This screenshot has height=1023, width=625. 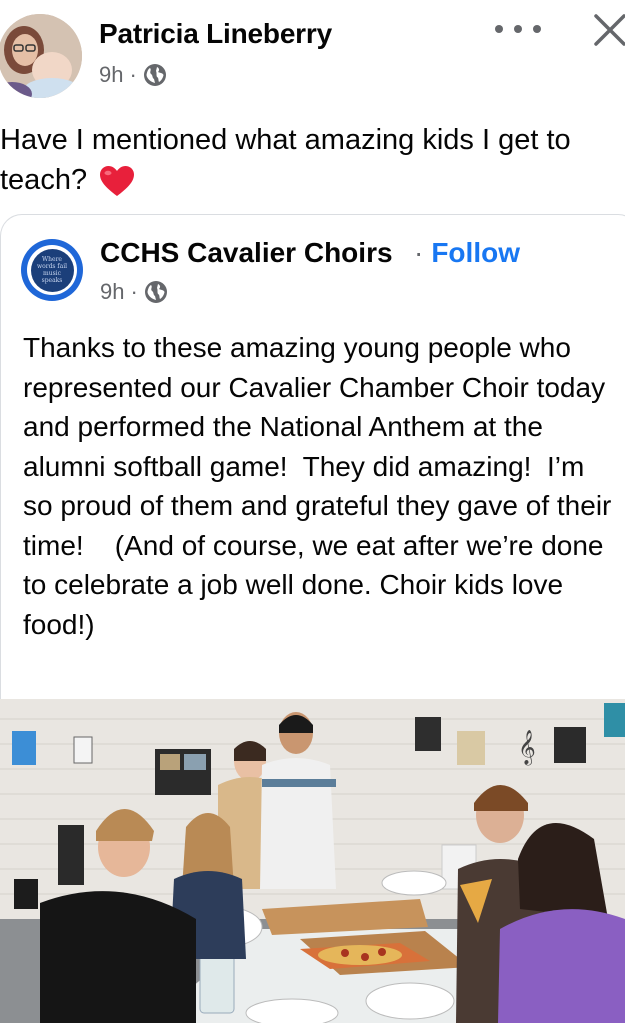 What do you see at coordinates (518, 29) in the screenshot?
I see `more-options-icon` at bounding box center [518, 29].